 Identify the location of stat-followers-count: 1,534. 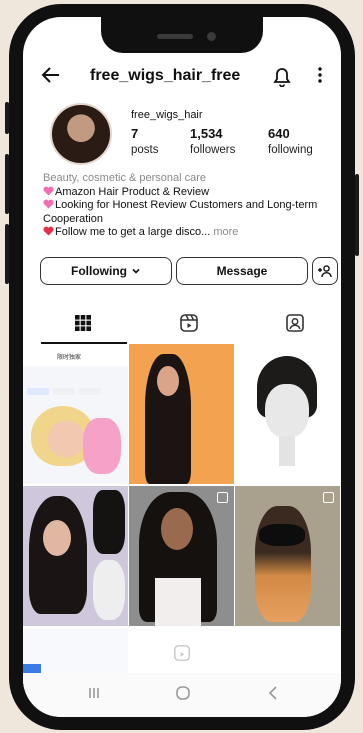
(206, 133).